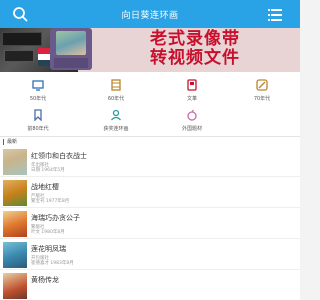 Image resolution: width=320 pixels, height=300 pixels. I want to click on category-item: 60年代, so click(116, 93).